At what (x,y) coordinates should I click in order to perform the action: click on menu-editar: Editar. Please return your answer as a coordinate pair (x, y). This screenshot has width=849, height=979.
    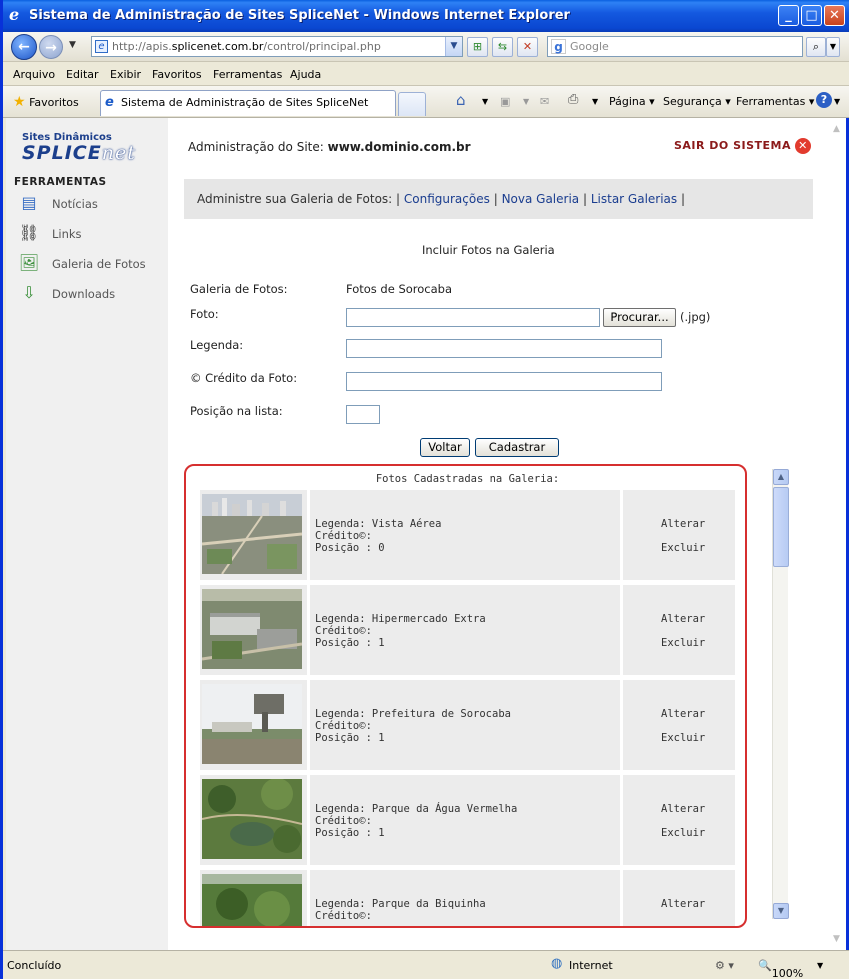
    Looking at the image, I should click on (82, 74).